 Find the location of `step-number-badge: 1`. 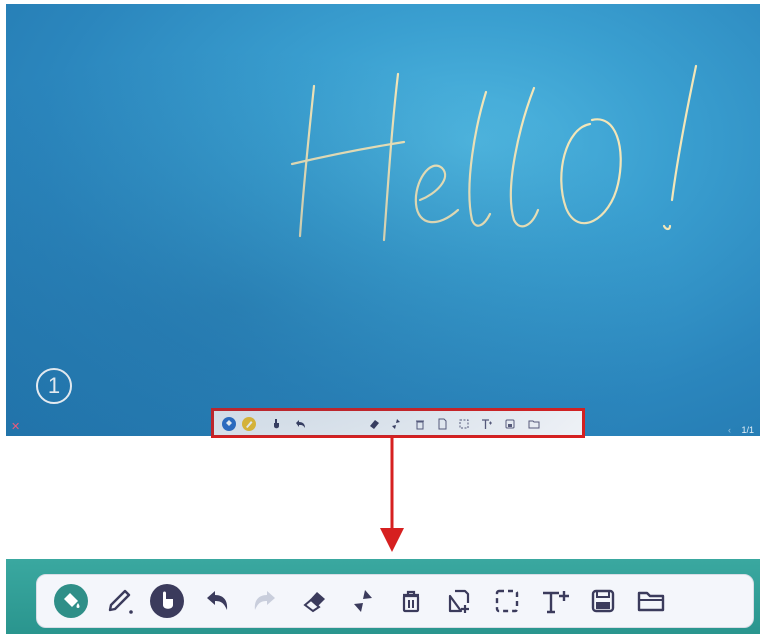

step-number-badge: 1 is located at coordinates (54, 386).